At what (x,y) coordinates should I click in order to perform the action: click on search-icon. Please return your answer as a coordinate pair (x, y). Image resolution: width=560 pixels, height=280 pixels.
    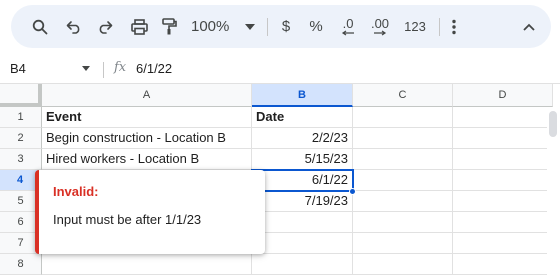
    Looking at the image, I should click on (40, 26).